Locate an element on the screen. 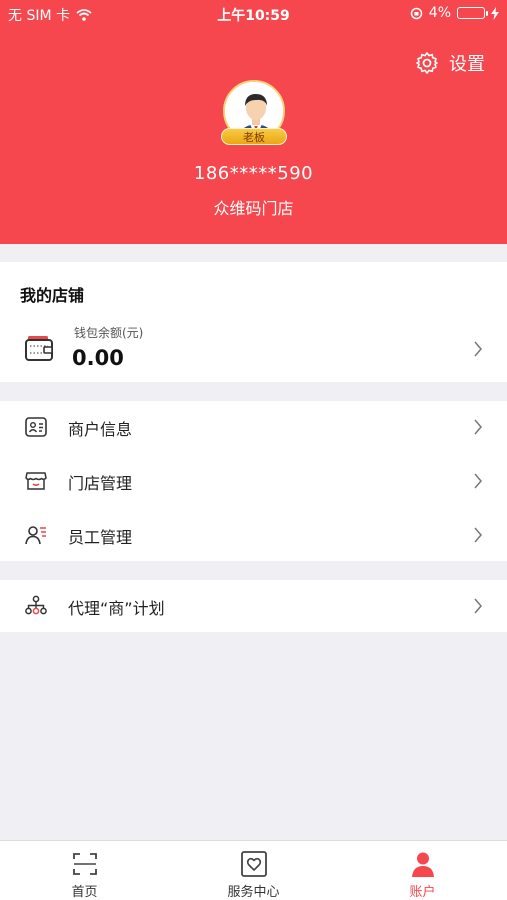  menu-item-label: 门店管理 is located at coordinates (100, 483).